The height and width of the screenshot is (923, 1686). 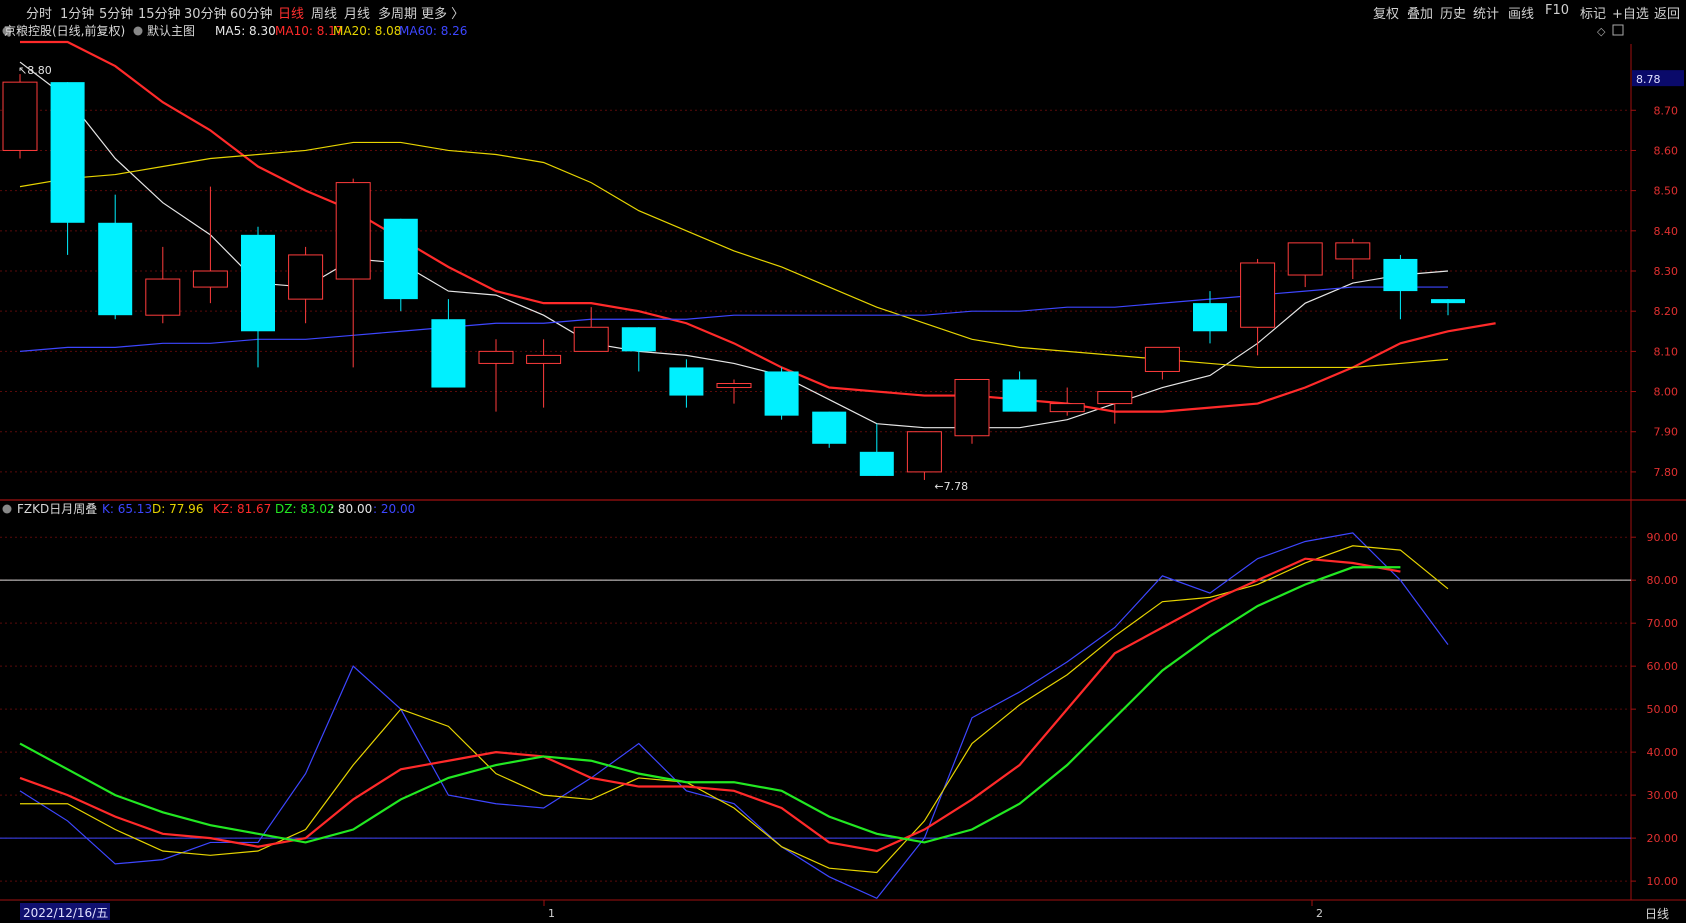 What do you see at coordinates (77, 12) in the screenshot?
I see `period-tab-1: 1分钟` at bounding box center [77, 12].